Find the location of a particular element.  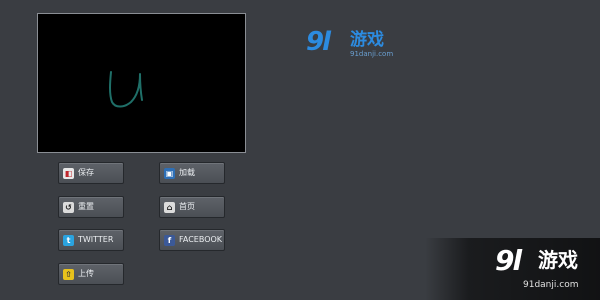

reset-button-label: 重置 is located at coordinates (86, 206).